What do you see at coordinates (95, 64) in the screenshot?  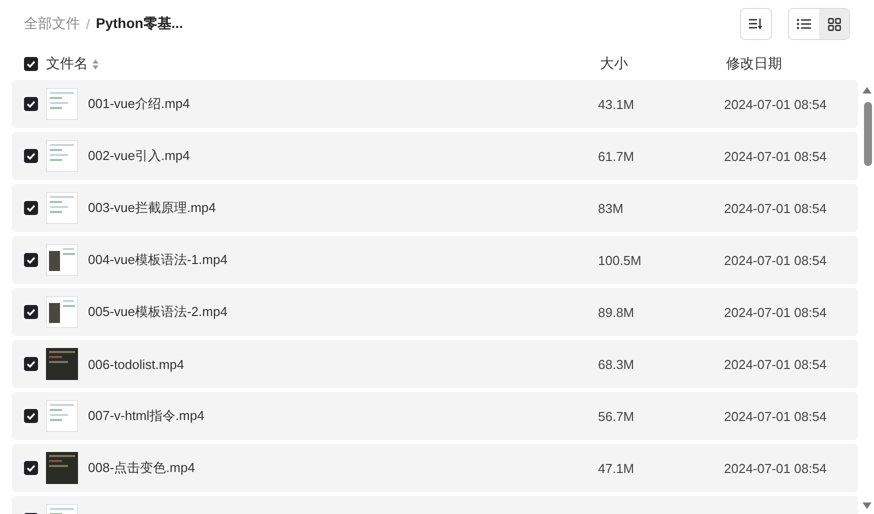 I see `sort-arrows-icon` at bounding box center [95, 64].